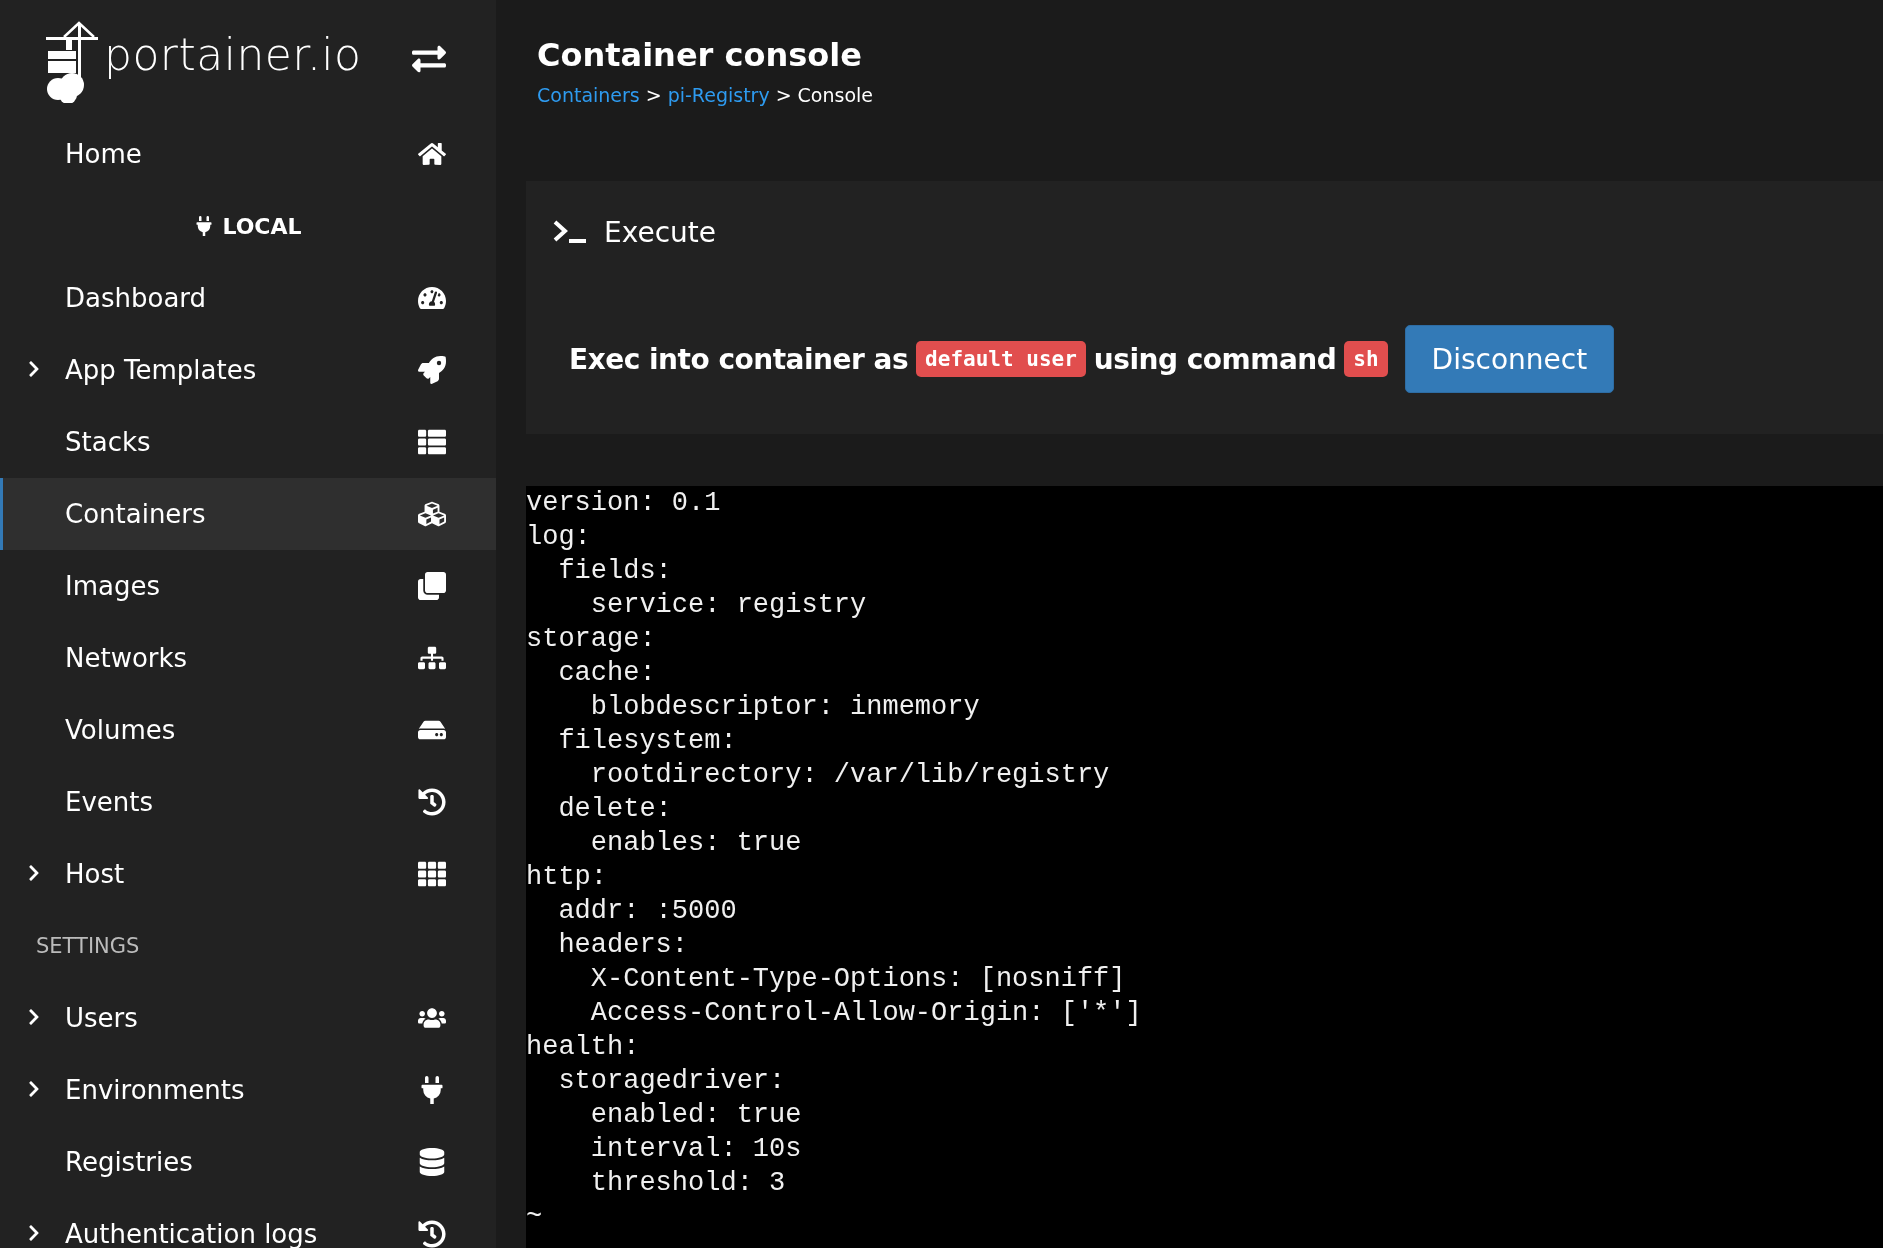 The height and width of the screenshot is (1248, 1883). Describe the element at coordinates (535, 1217) in the screenshot. I see `terminal-line: ~` at that location.